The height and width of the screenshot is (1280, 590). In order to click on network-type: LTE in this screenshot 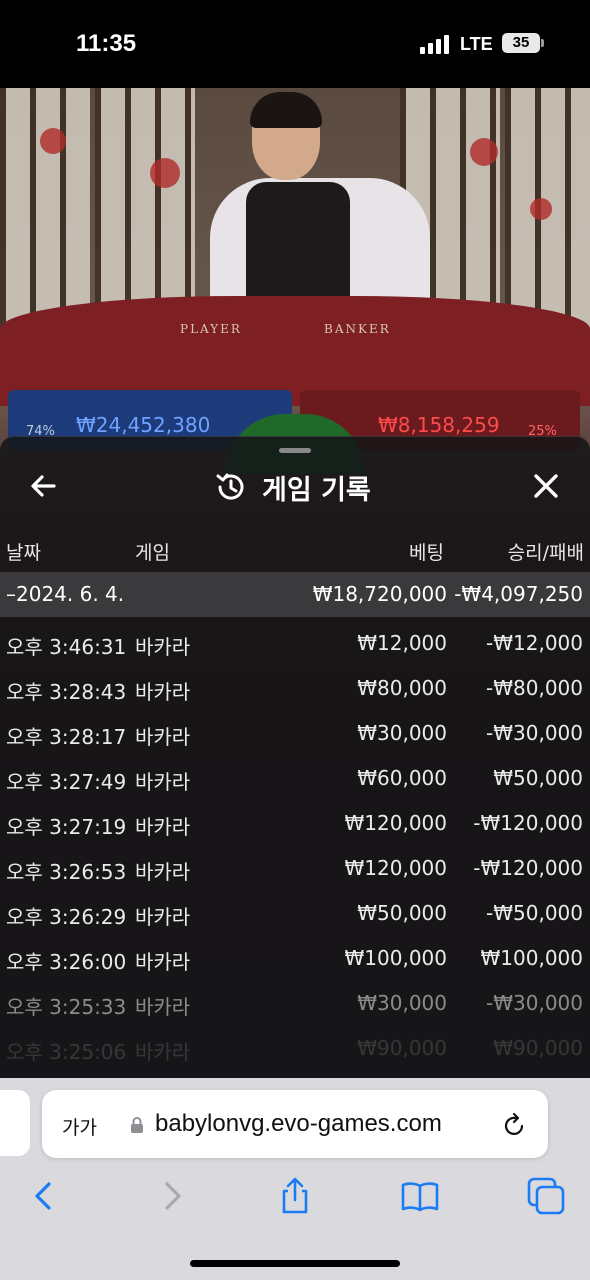, I will do `click(476, 44)`.